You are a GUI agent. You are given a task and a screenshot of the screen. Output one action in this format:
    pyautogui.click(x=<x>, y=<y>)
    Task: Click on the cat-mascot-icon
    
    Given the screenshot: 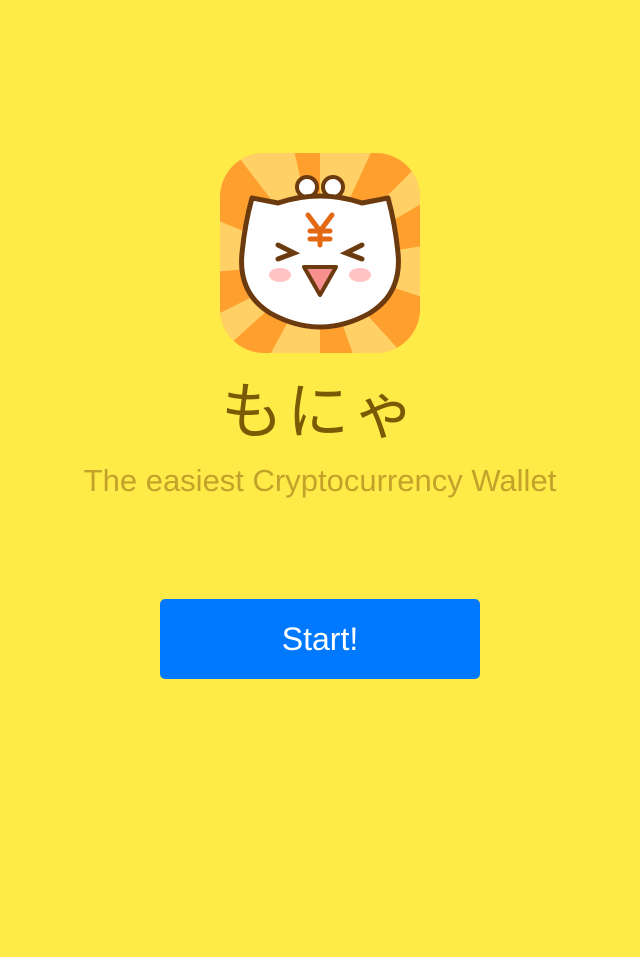 What is the action you would take?
    pyautogui.click(x=320, y=253)
    